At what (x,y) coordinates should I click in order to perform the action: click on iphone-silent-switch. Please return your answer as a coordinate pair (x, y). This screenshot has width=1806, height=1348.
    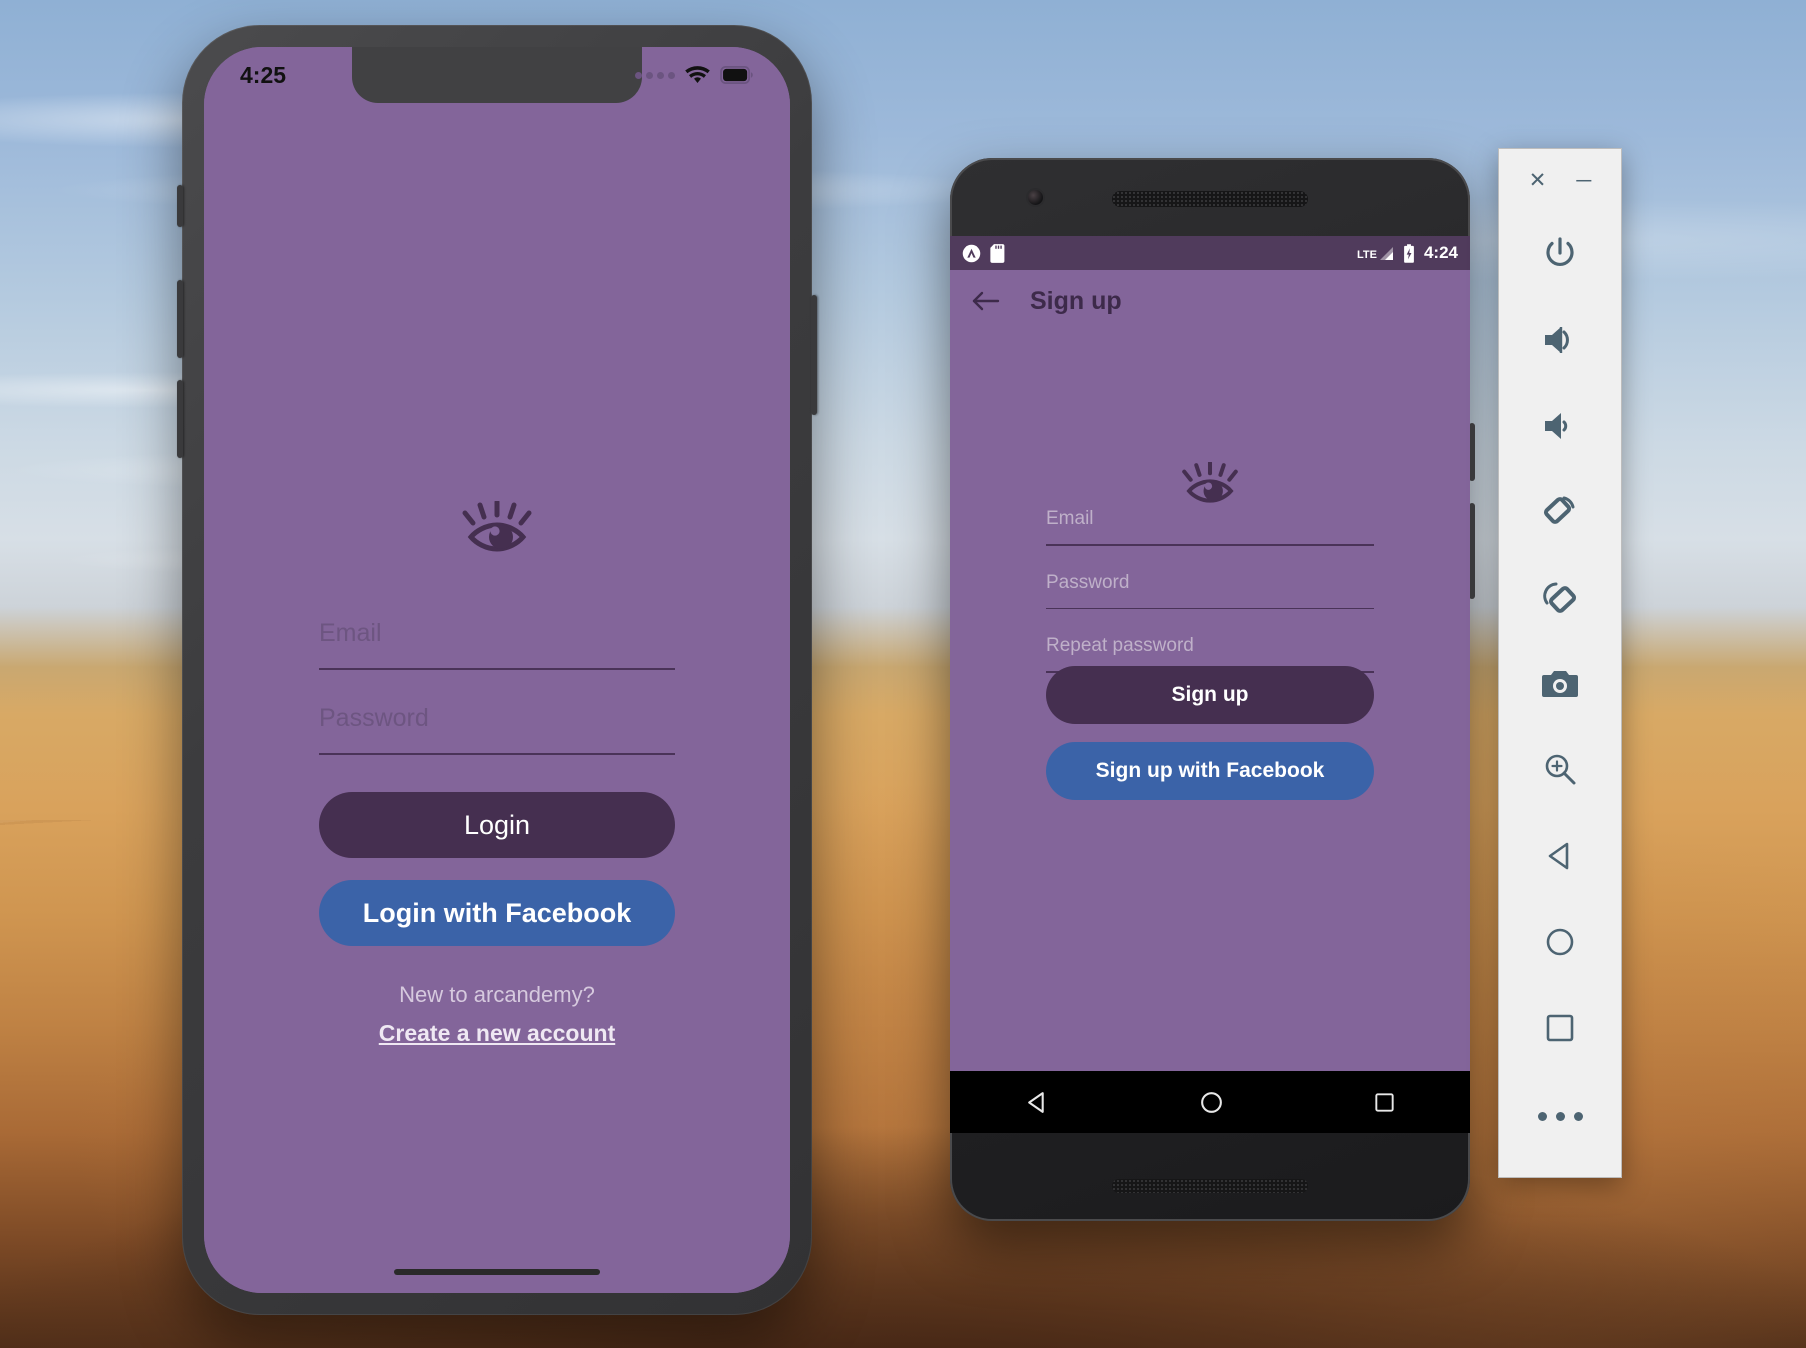
    Looking at the image, I should click on (180, 206).